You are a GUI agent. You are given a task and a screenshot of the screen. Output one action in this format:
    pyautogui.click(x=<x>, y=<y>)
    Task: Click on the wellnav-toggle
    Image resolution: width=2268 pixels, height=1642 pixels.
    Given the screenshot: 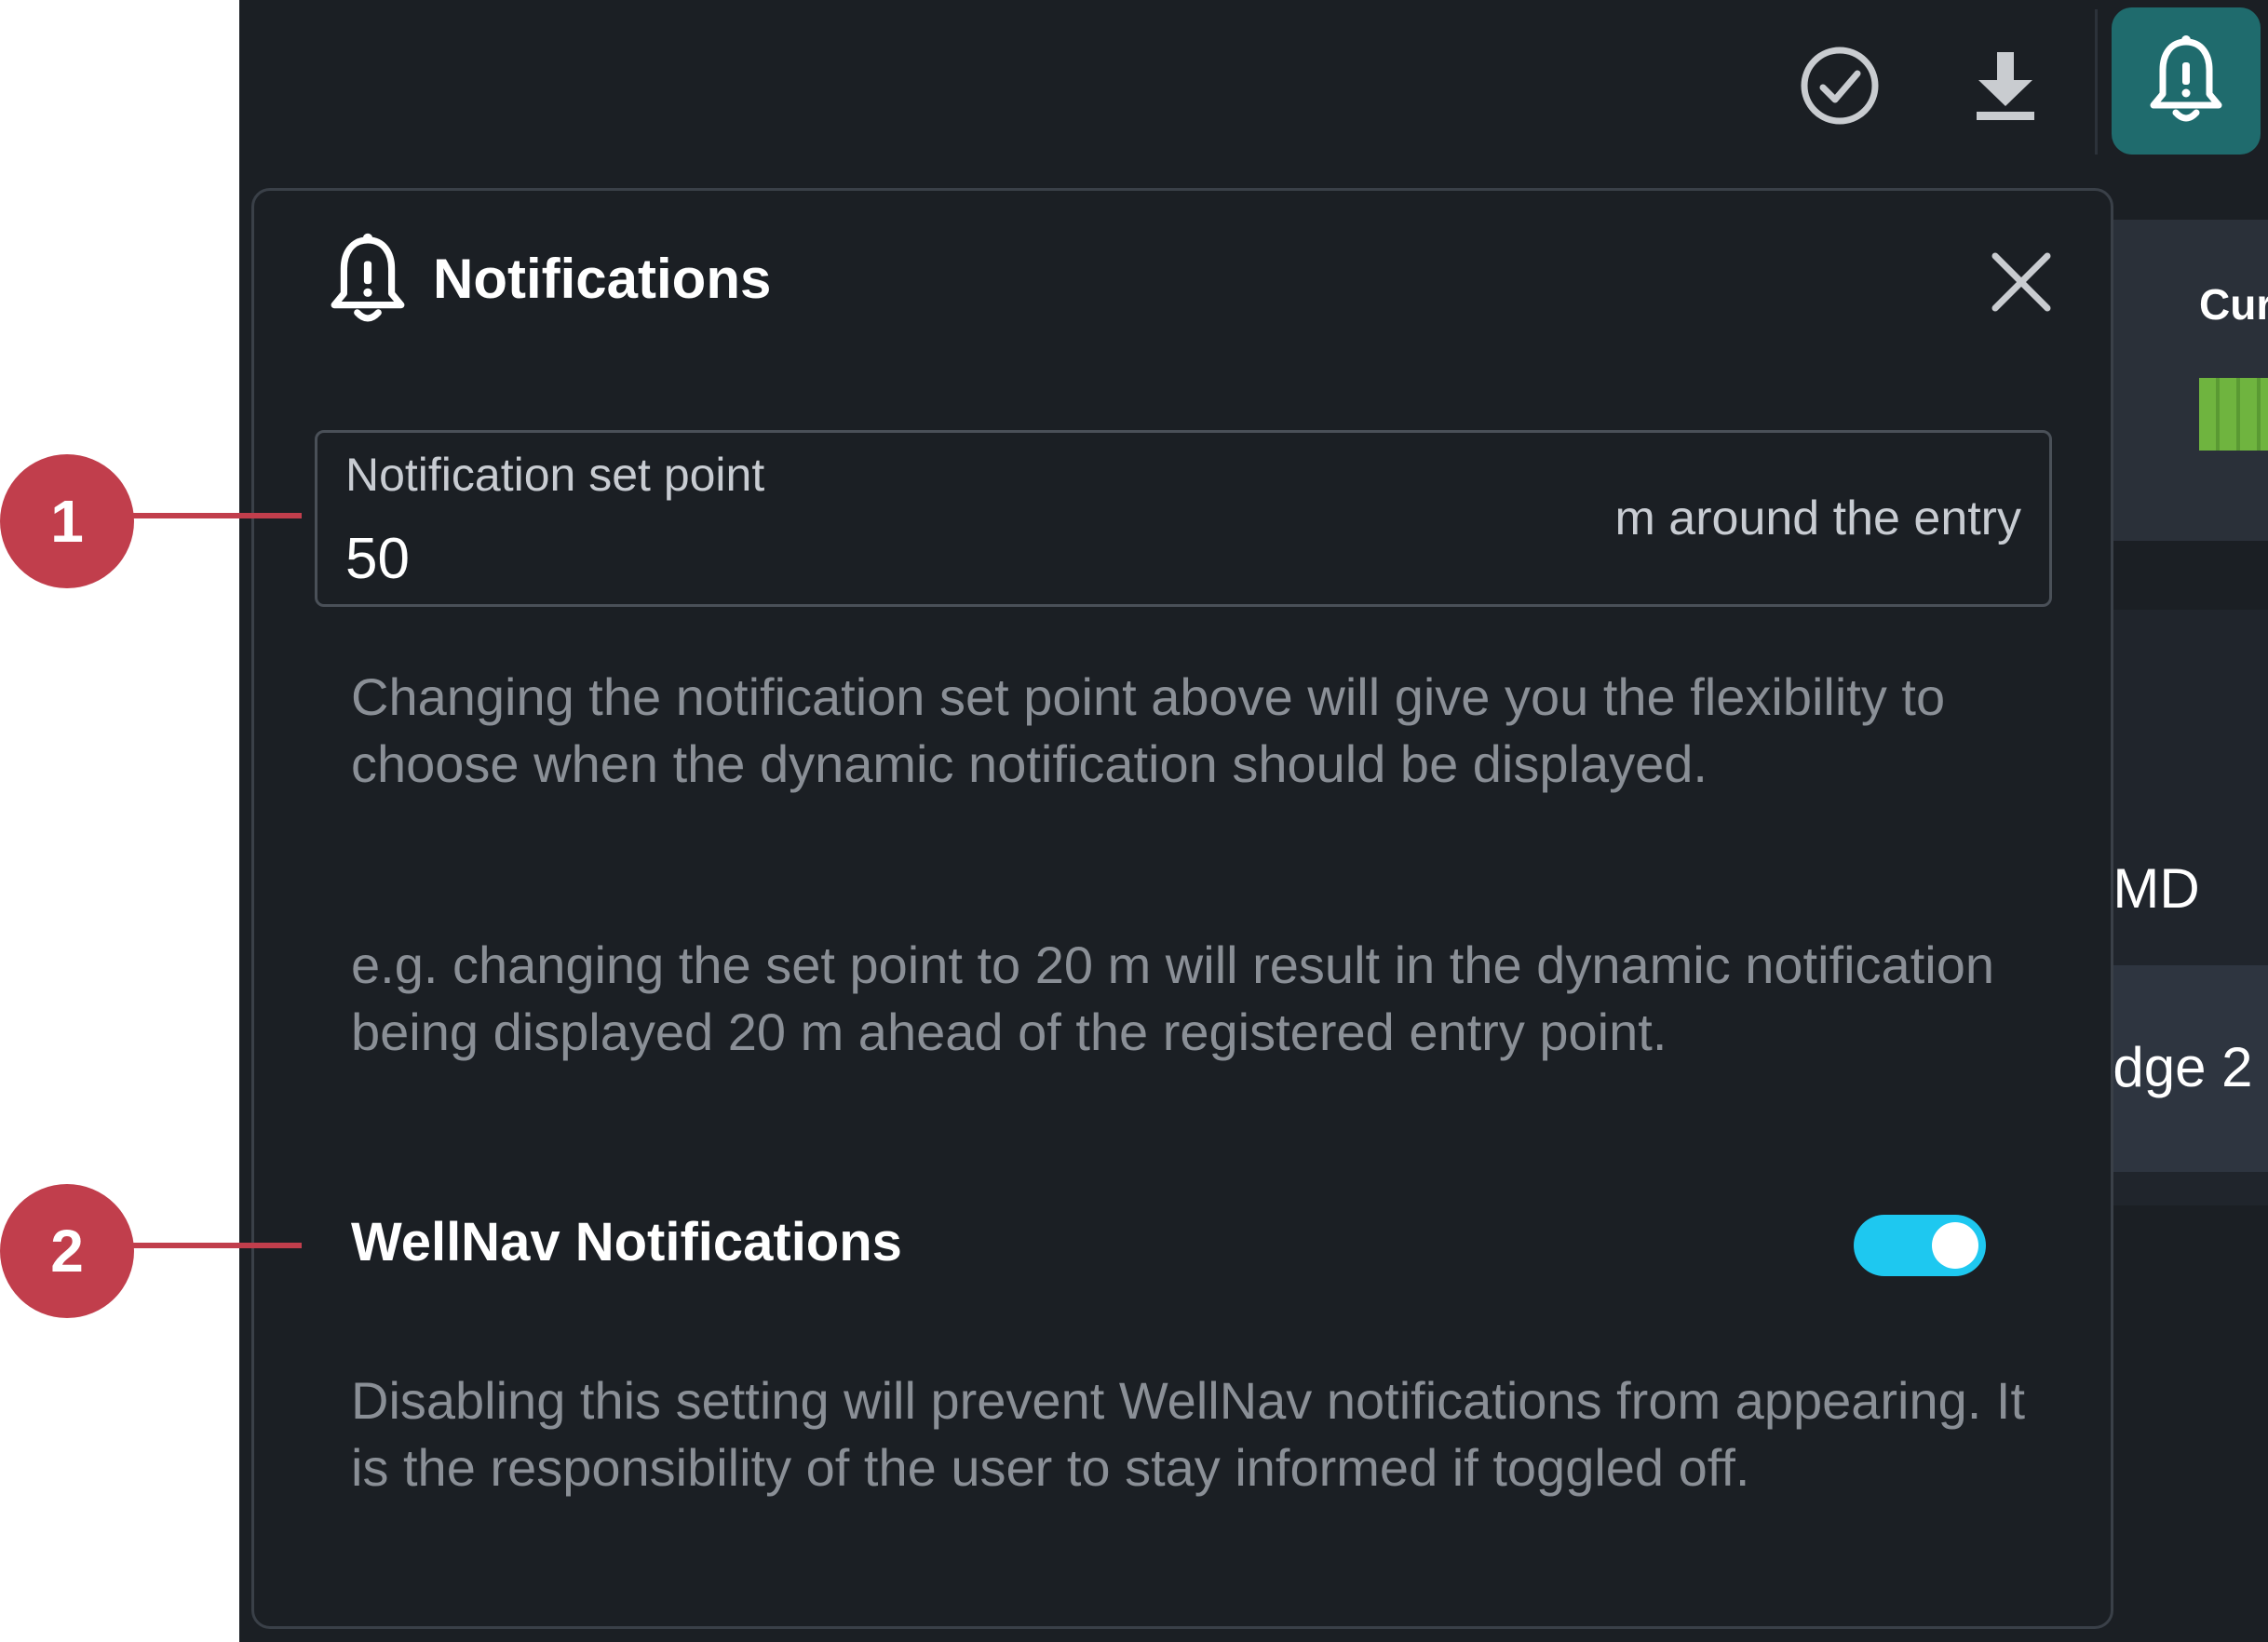 What is the action you would take?
    pyautogui.click(x=1920, y=1245)
    